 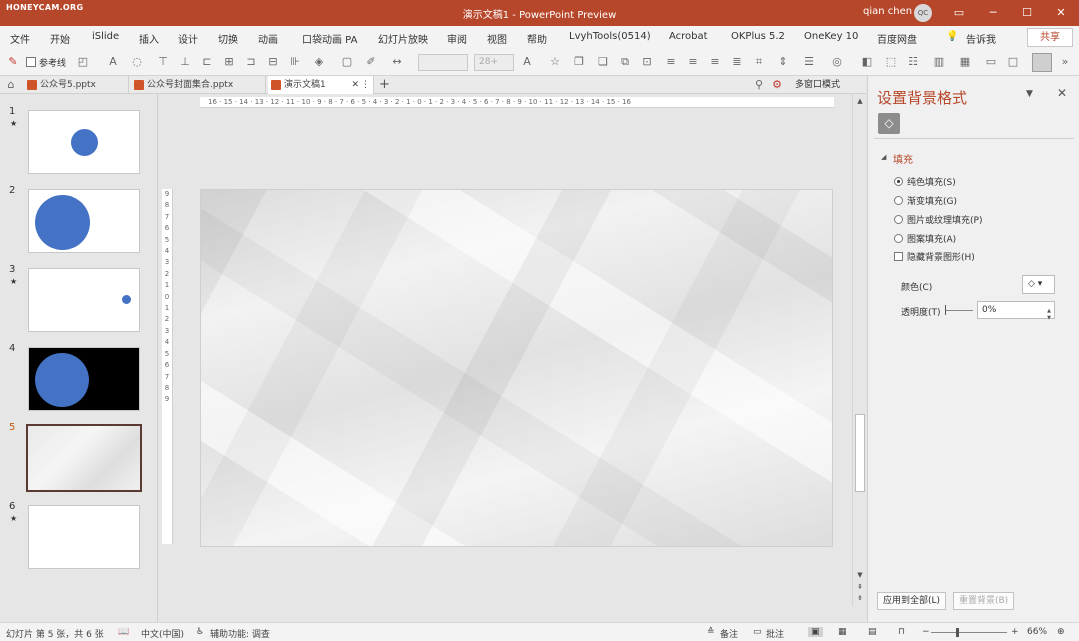 What do you see at coordinates (912, 601) in the screenshot?
I see `apply-to-all-button: 应用到全部(L)` at bounding box center [912, 601].